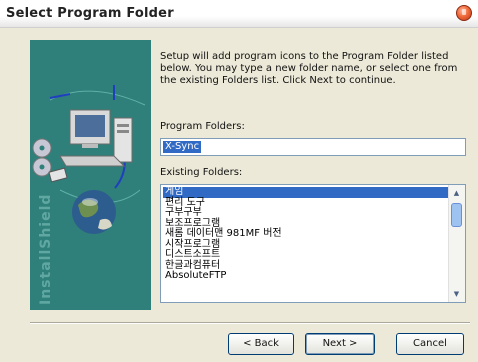 The height and width of the screenshot is (362, 478). What do you see at coordinates (430, 344) in the screenshot?
I see `cancel-button: Cancel` at bounding box center [430, 344].